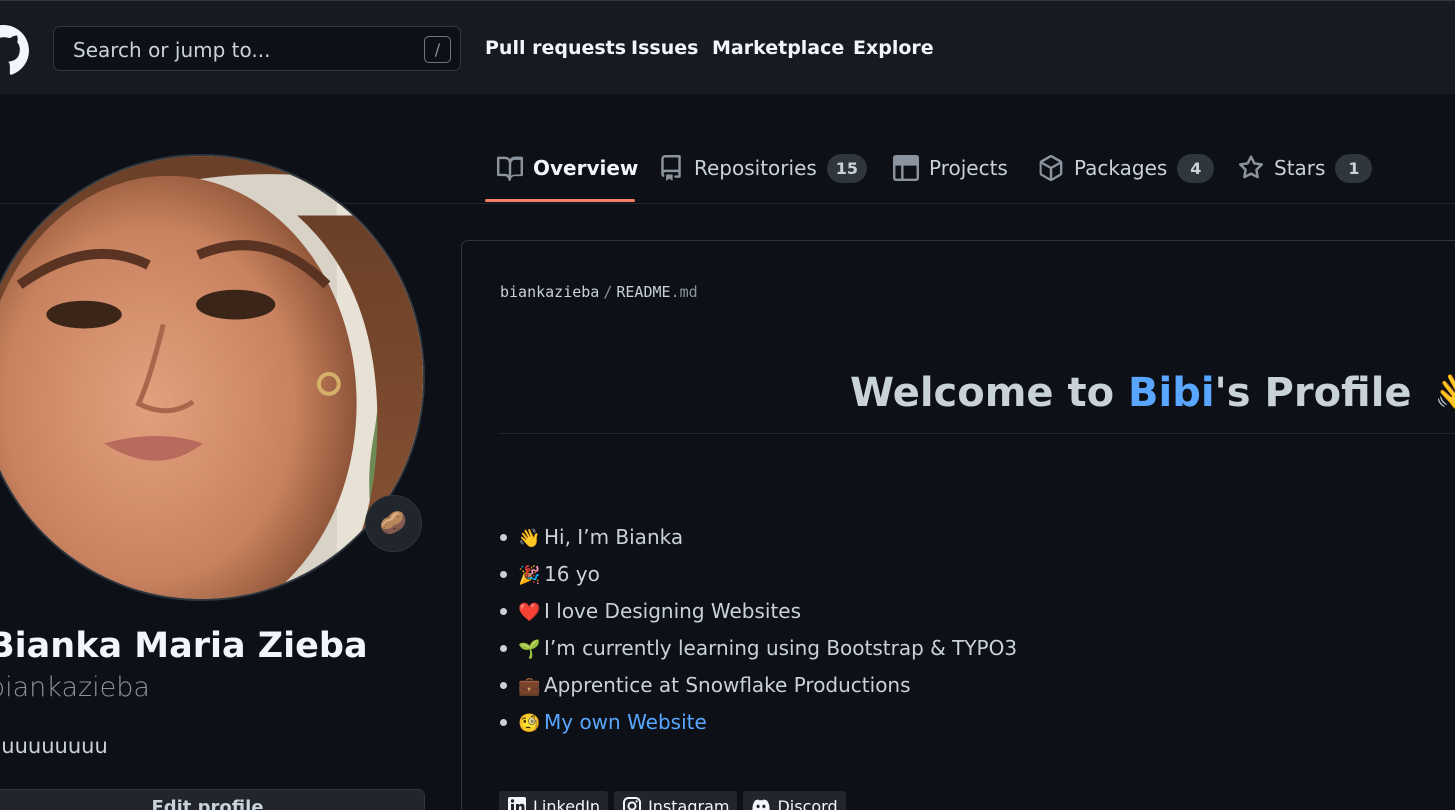 This screenshot has height=810, width=1455. What do you see at coordinates (807, 803) in the screenshot?
I see `discord-label: Discord` at bounding box center [807, 803].